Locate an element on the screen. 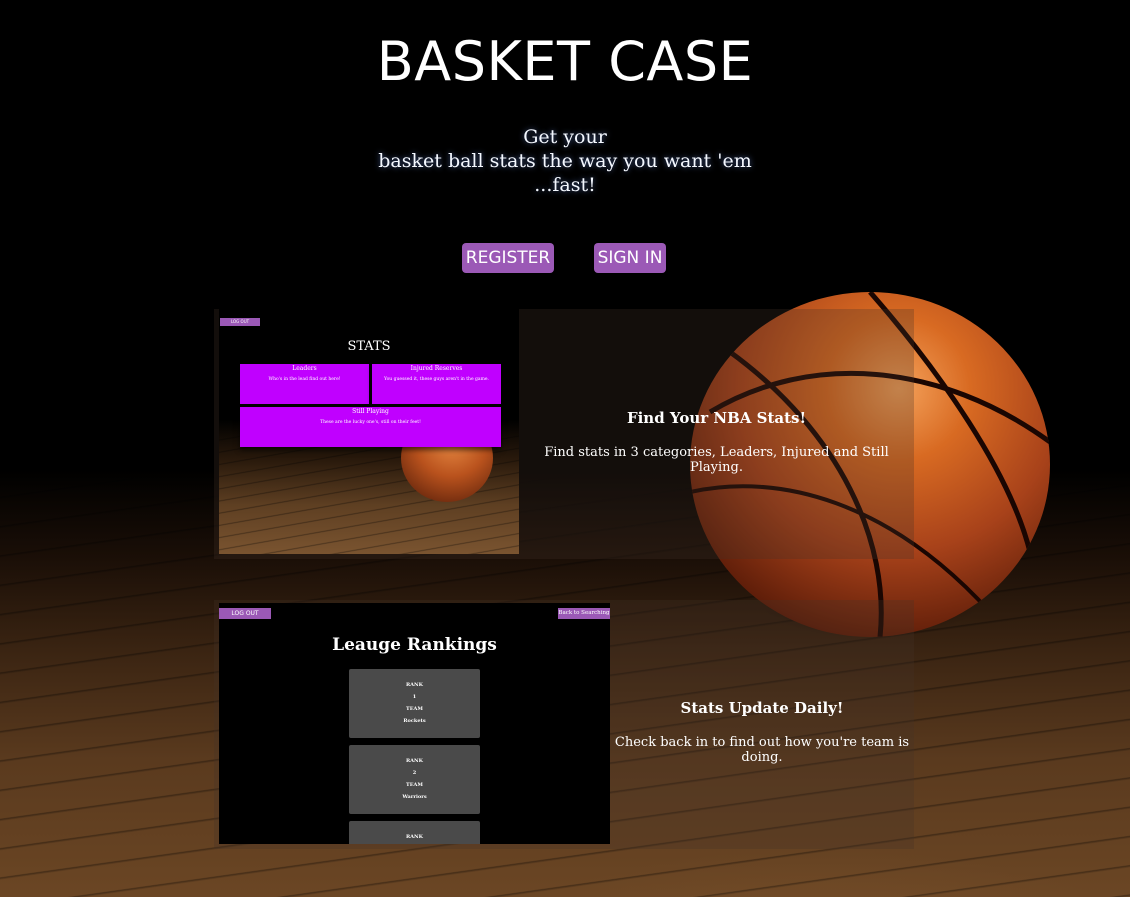 This screenshot has width=1130, height=897. preview-box-title: Injured Reserves is located at coordinates (436, 368).